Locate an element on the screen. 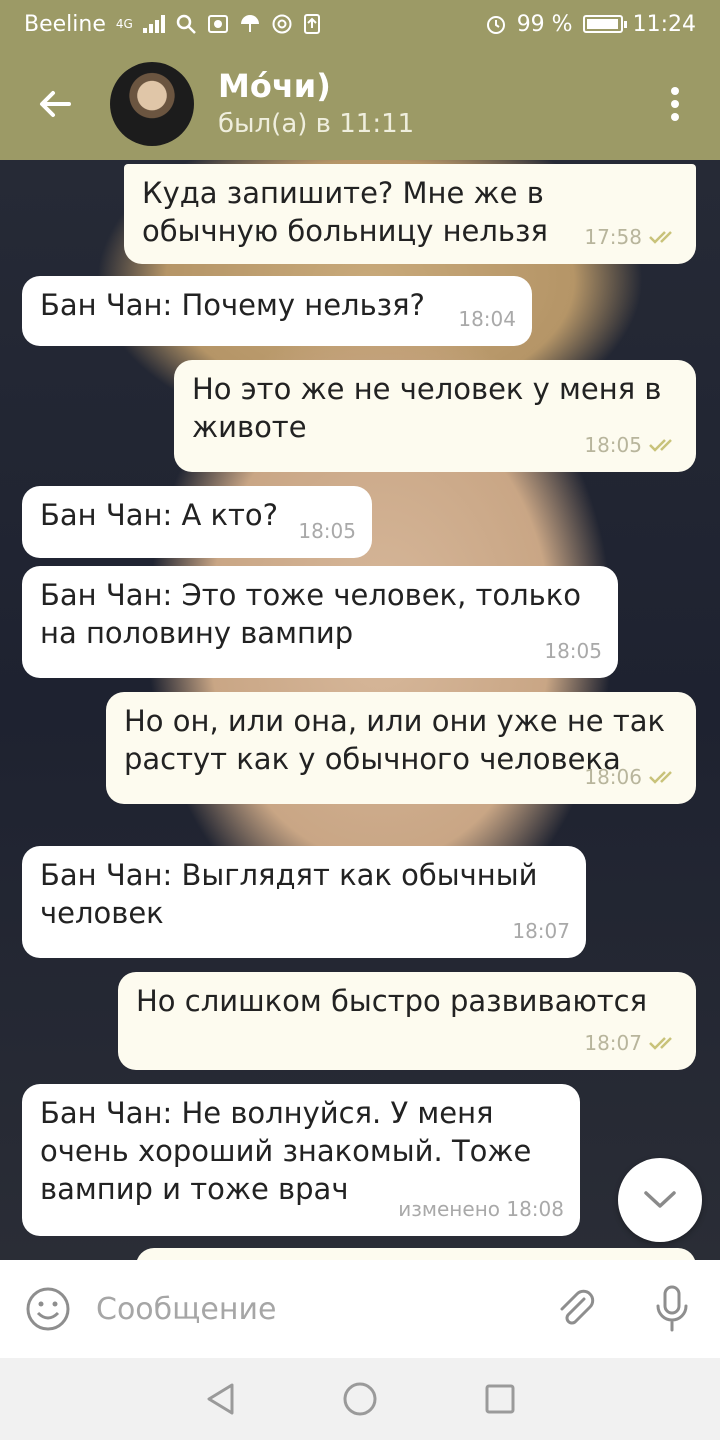  nav-home-button is located at coordinates (360, 1399).